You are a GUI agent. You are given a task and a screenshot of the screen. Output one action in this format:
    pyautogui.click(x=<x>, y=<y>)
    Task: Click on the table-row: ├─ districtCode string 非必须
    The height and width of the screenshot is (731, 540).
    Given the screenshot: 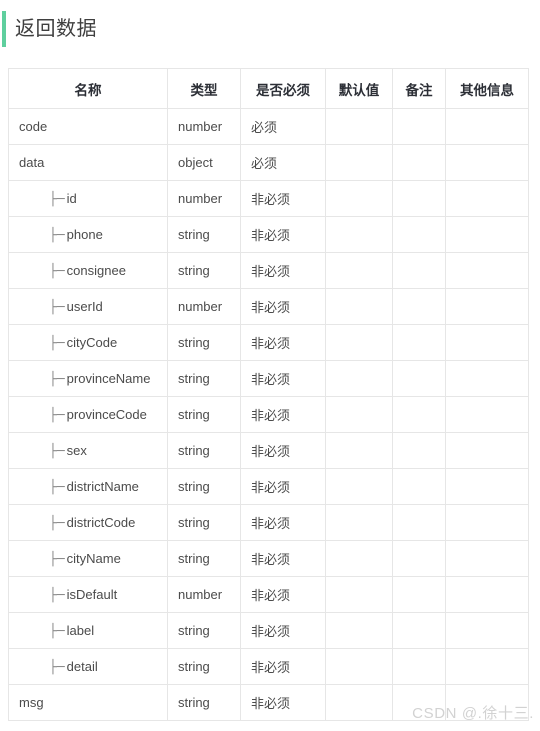 What is the action you would take?
    pyautogui.click(x=268, y=522)
    